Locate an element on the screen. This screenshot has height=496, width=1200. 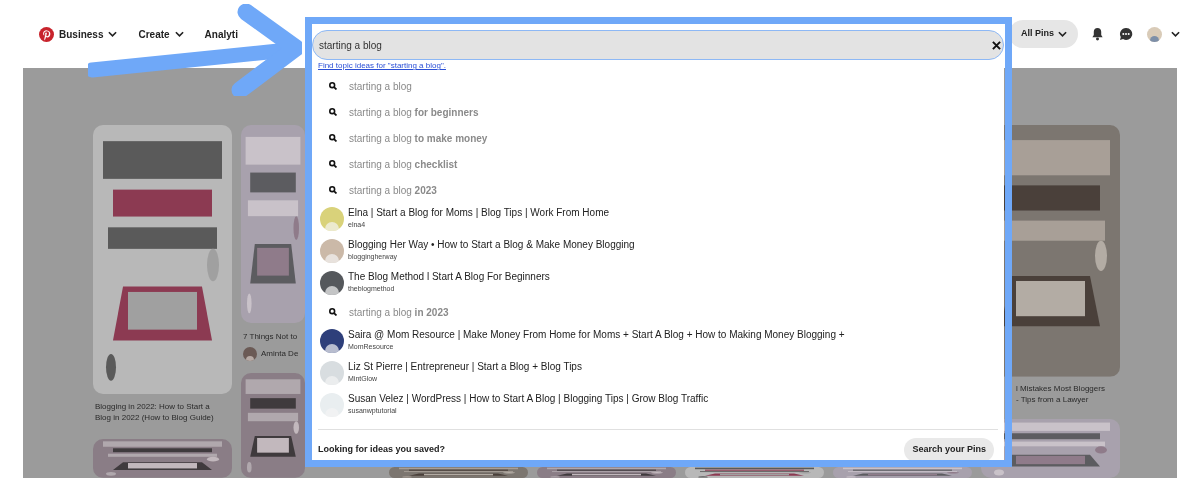
close-icon is located at coordinates (996, 45).